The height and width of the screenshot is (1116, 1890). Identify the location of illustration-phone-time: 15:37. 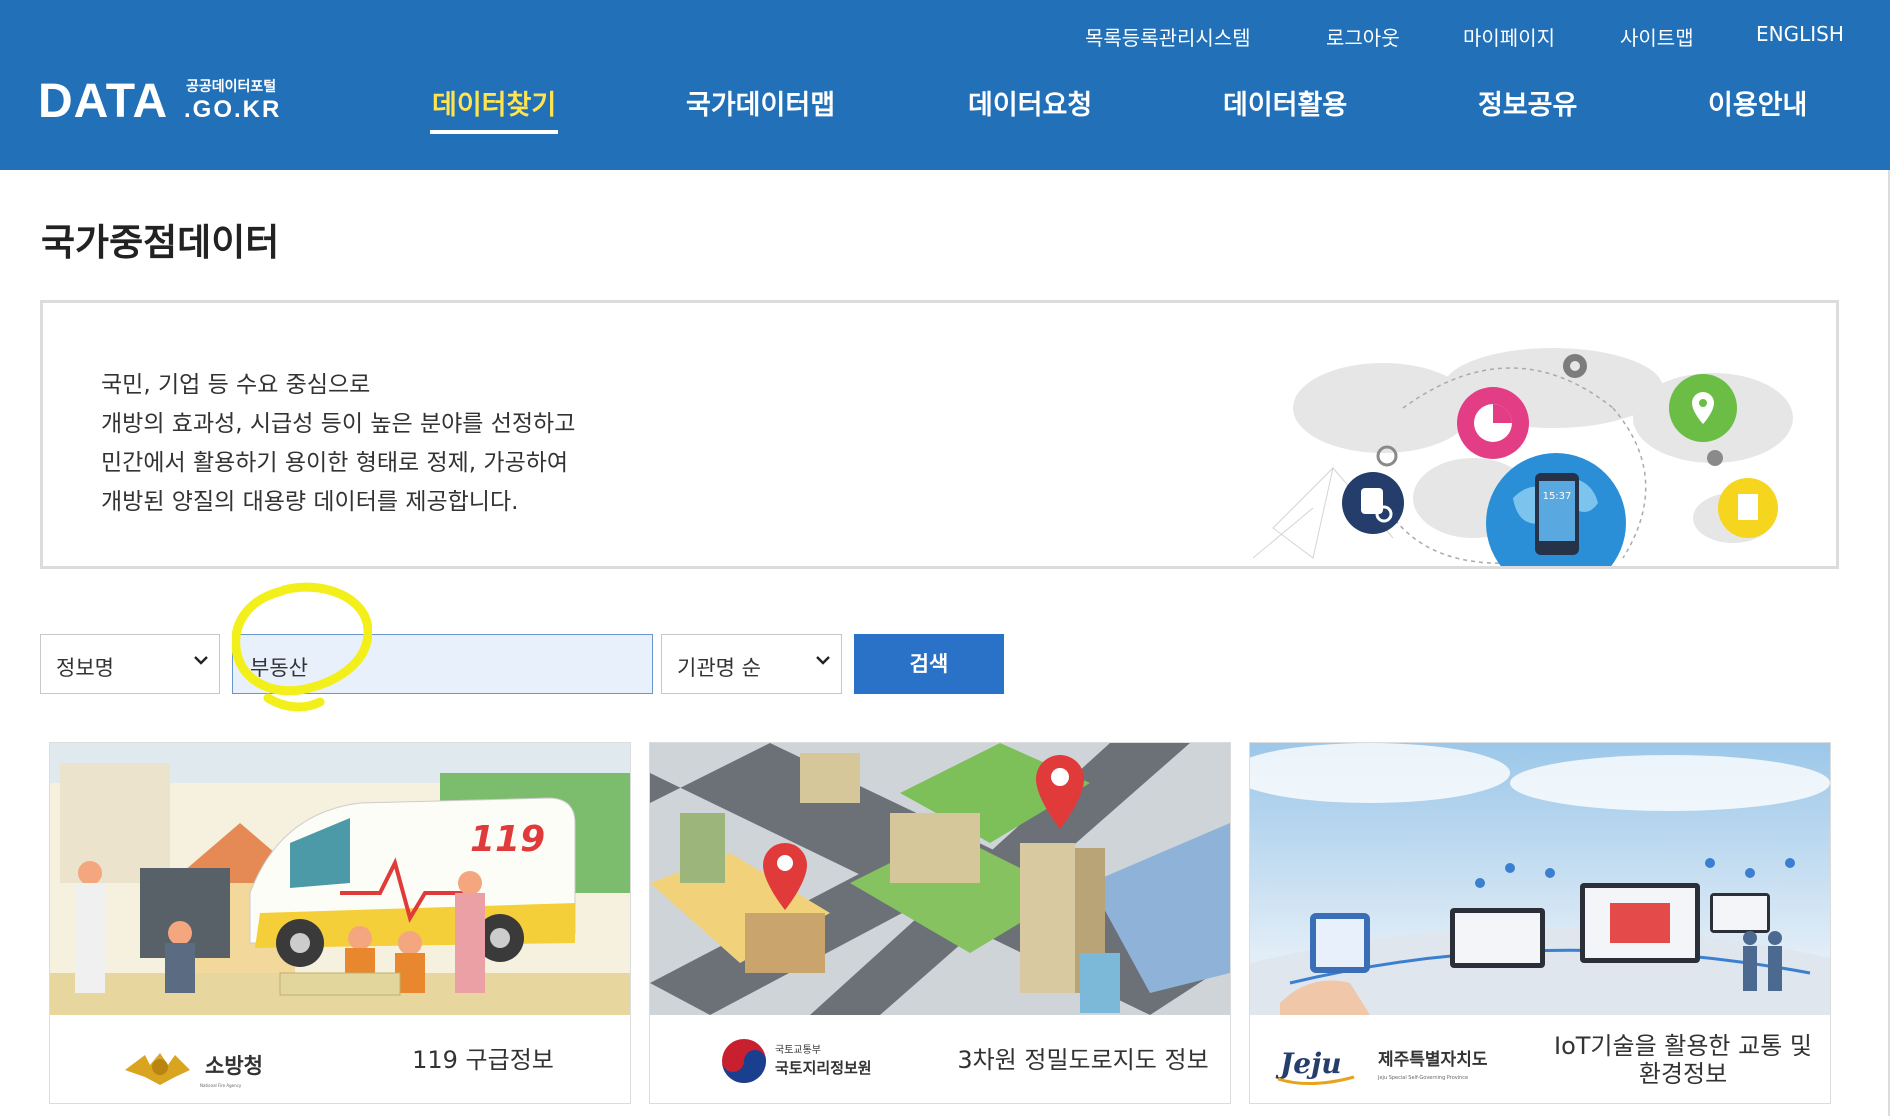
(1557, 496).